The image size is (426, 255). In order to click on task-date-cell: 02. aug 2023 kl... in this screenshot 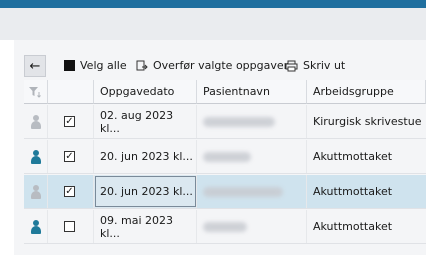, I will do `click(145, 121)`.